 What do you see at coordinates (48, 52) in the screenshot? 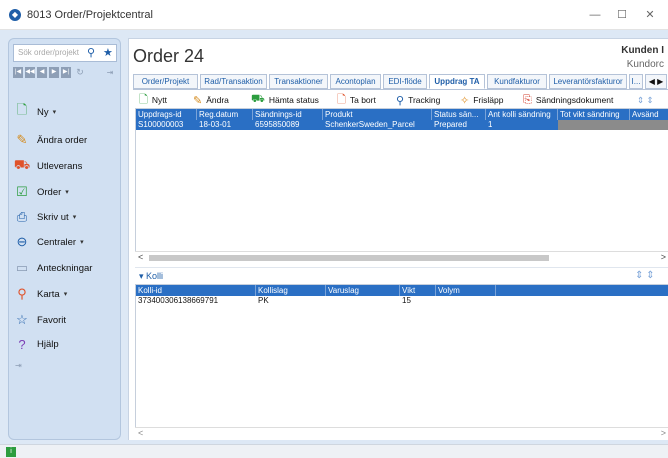
I see `search-input: Sök order/projekt` at bounding box center [48, 52].